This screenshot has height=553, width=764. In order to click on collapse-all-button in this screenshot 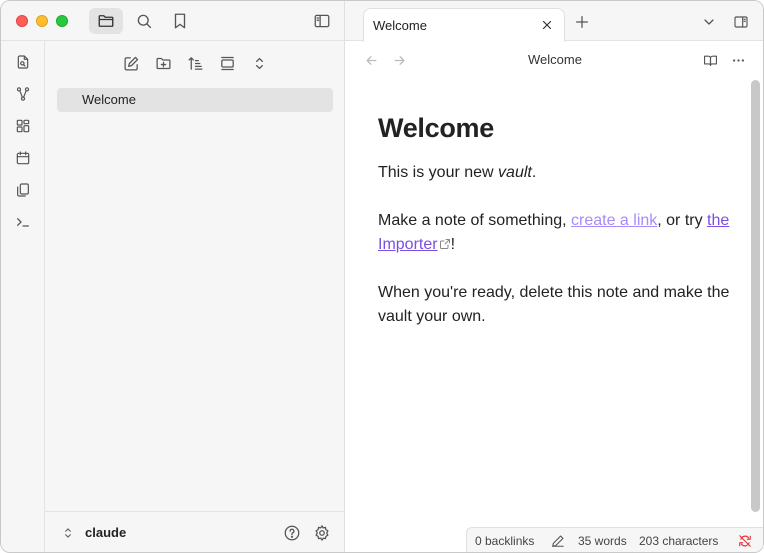, I will do `click(259, 63)`.